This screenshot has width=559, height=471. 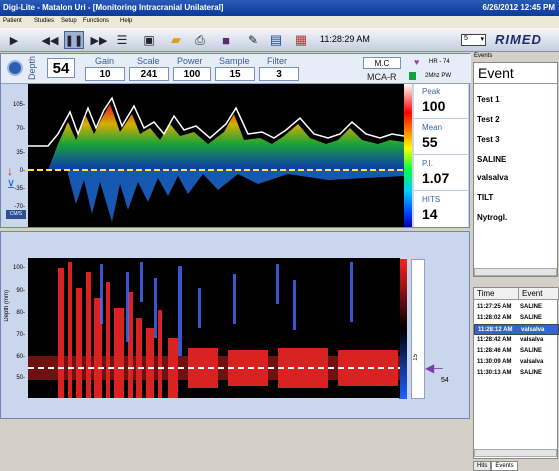 I want to click on mean-label: Mean, so click(x=432, y=127).